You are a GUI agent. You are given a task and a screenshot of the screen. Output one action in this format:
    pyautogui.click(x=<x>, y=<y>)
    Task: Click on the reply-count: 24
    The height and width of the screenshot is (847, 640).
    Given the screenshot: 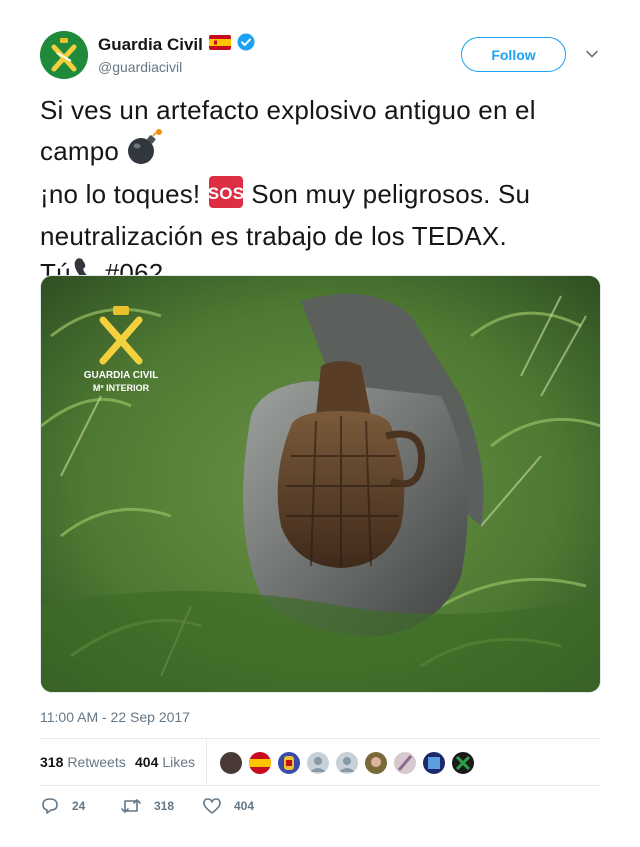 What is the action you would take?
    pyautogui.click(x=79, y=806)
    